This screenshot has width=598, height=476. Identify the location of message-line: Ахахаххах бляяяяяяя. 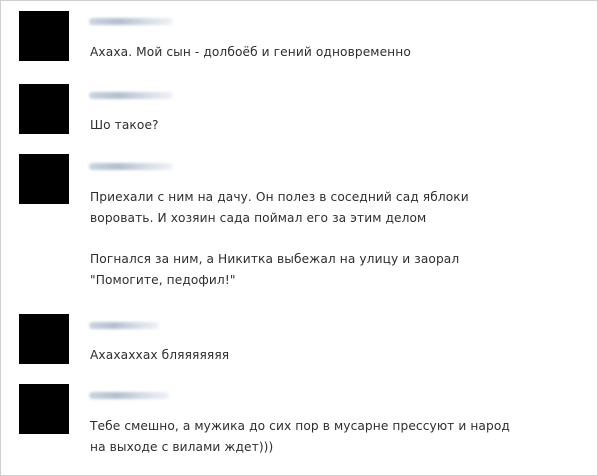
(160, 355).